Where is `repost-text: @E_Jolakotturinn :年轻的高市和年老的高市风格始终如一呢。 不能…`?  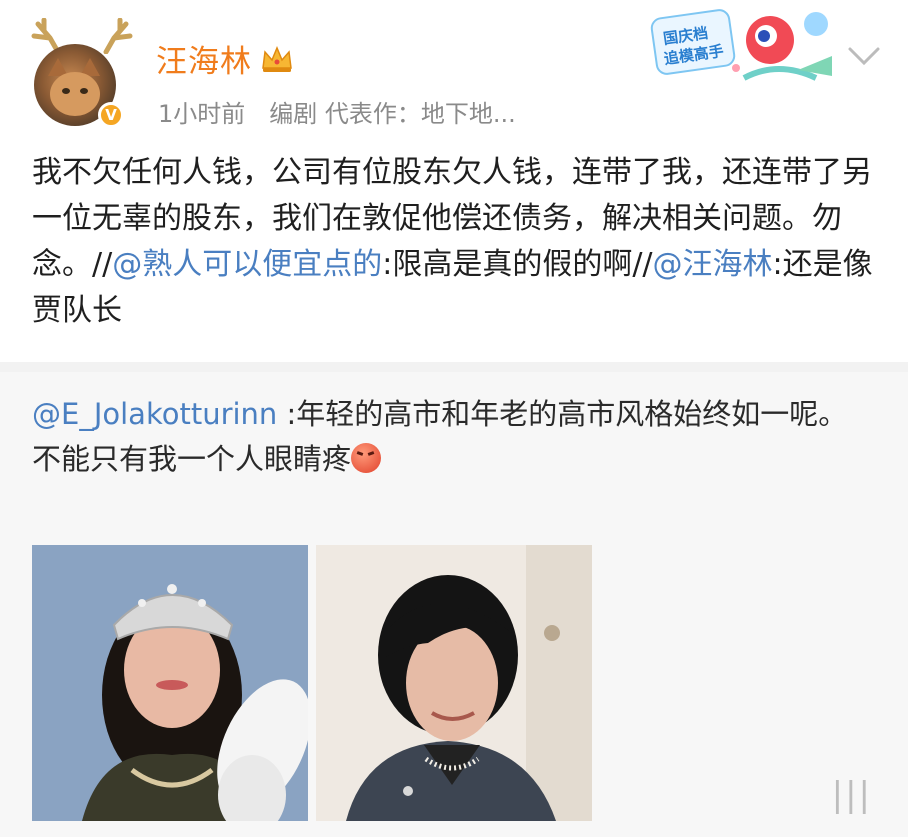
repost-text: @E_Jolakotturinn :年轻的高市和年老的高市风格始终如一呢。 不能… is located at coordinates (457, 437).